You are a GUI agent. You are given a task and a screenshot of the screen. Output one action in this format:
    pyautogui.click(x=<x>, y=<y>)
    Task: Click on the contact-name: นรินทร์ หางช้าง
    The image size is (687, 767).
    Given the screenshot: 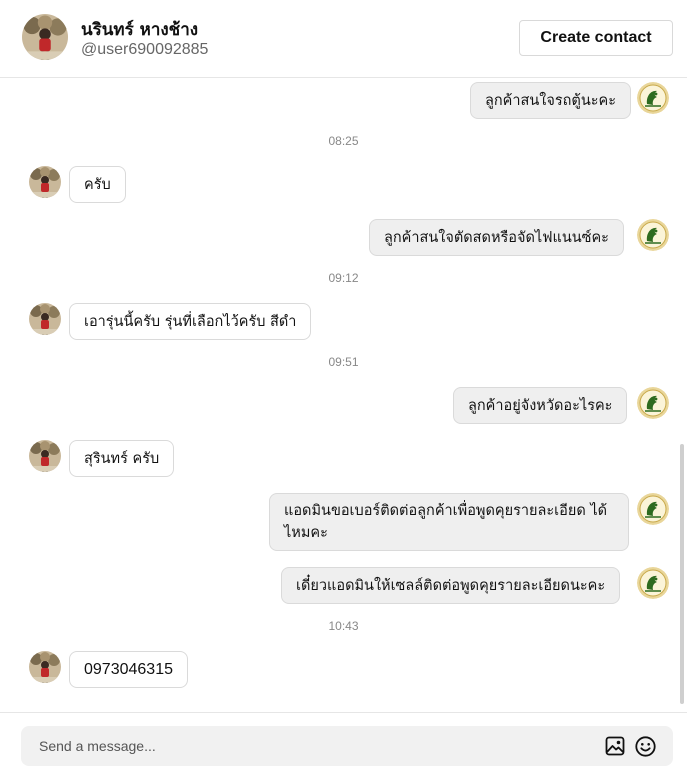 What is the action you would take?
    pyautogui.click(x=140, y=30)
    